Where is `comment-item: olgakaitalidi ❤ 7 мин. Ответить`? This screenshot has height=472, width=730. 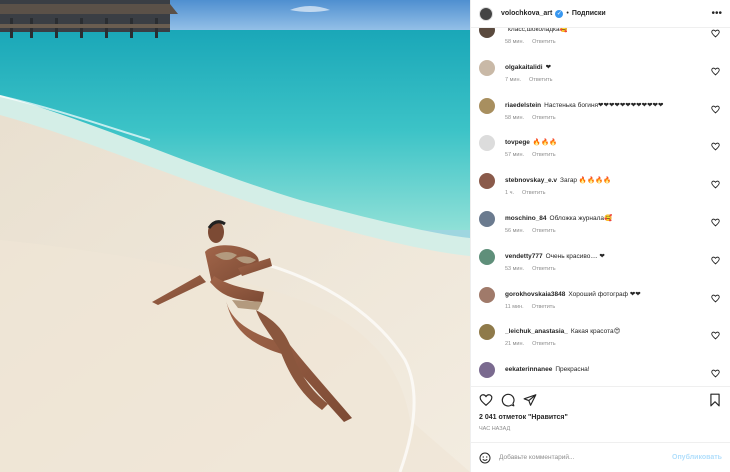 comment-item: olgakaitalidi ❤ 7 мин. Ответить is located at coordinates (600, 76).